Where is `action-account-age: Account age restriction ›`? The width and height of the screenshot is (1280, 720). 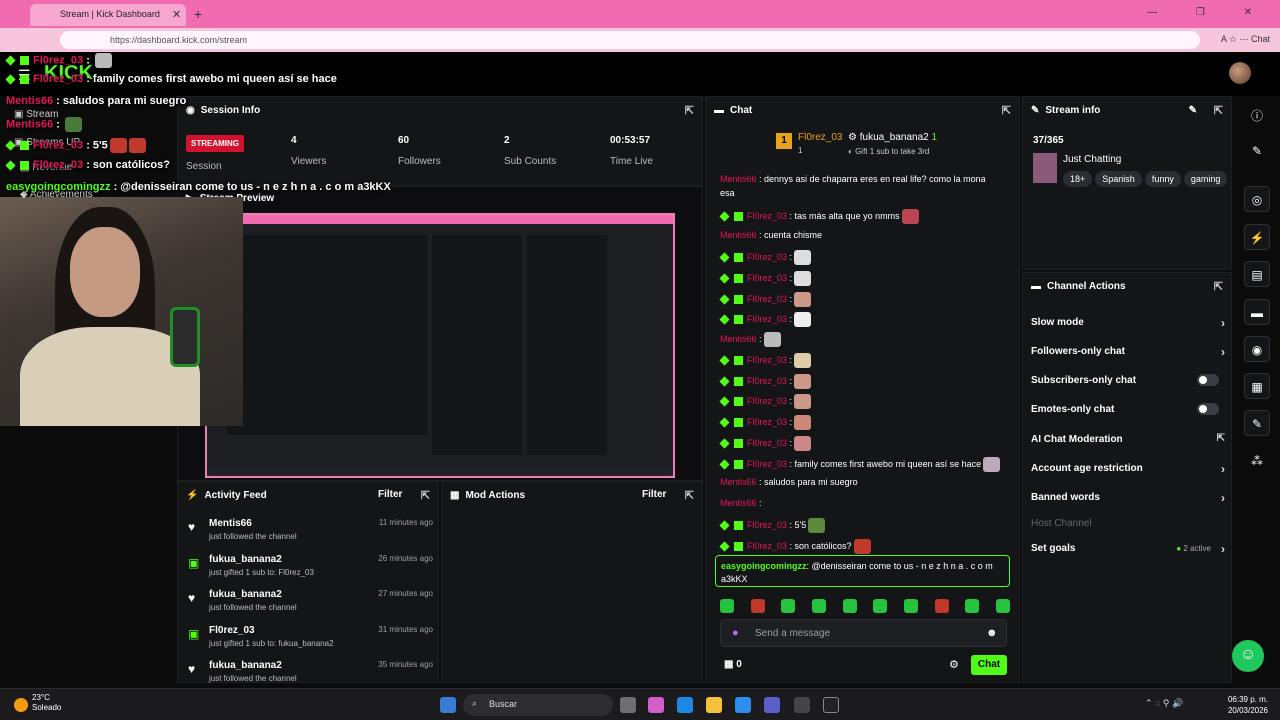
action-account-age: Account age restriction › is located at coordinates (1128, 469).